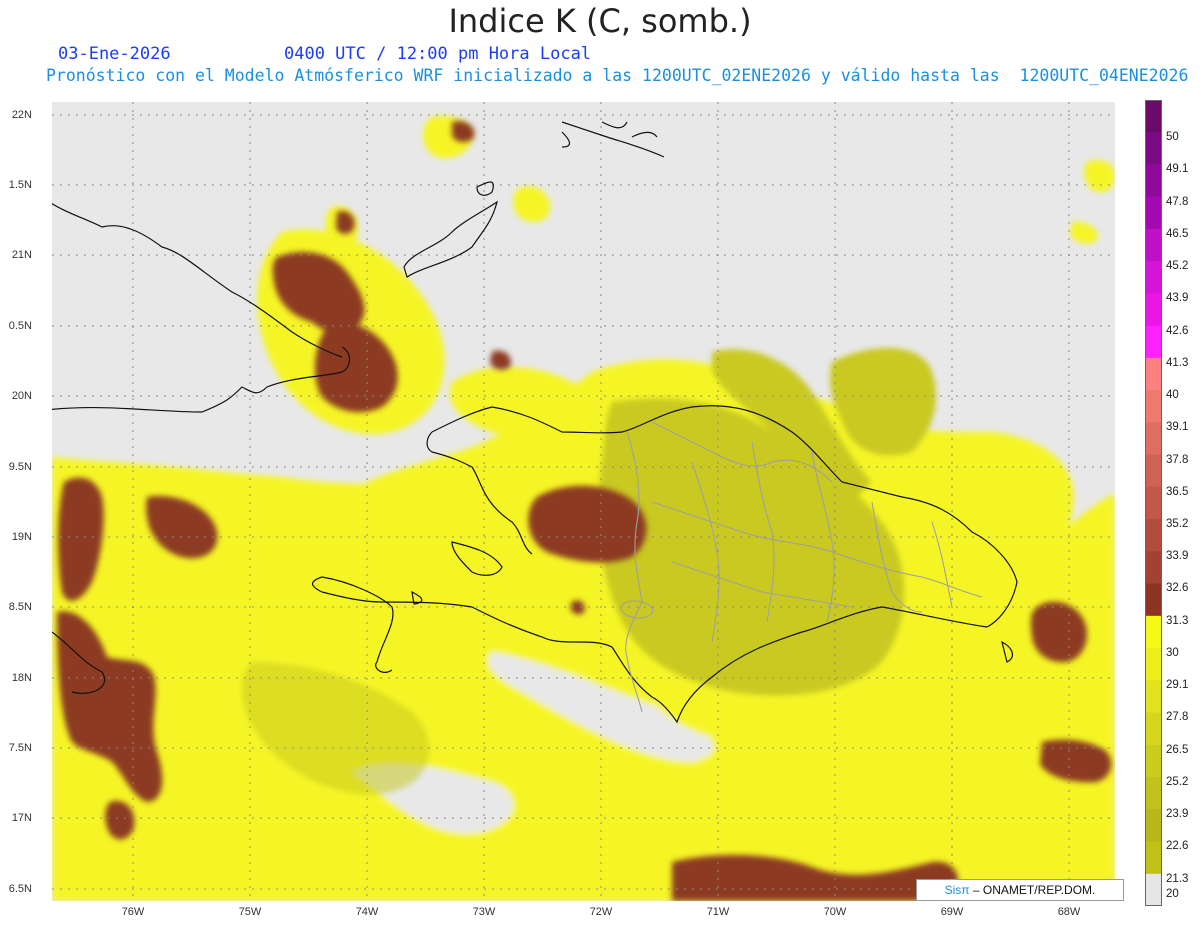 The height and width of the screenshot is (927, 1200). Describe the element at coordinates (114, 54) in the screenshot. I see `forecast-date: 03-Ene-2026` at that location.